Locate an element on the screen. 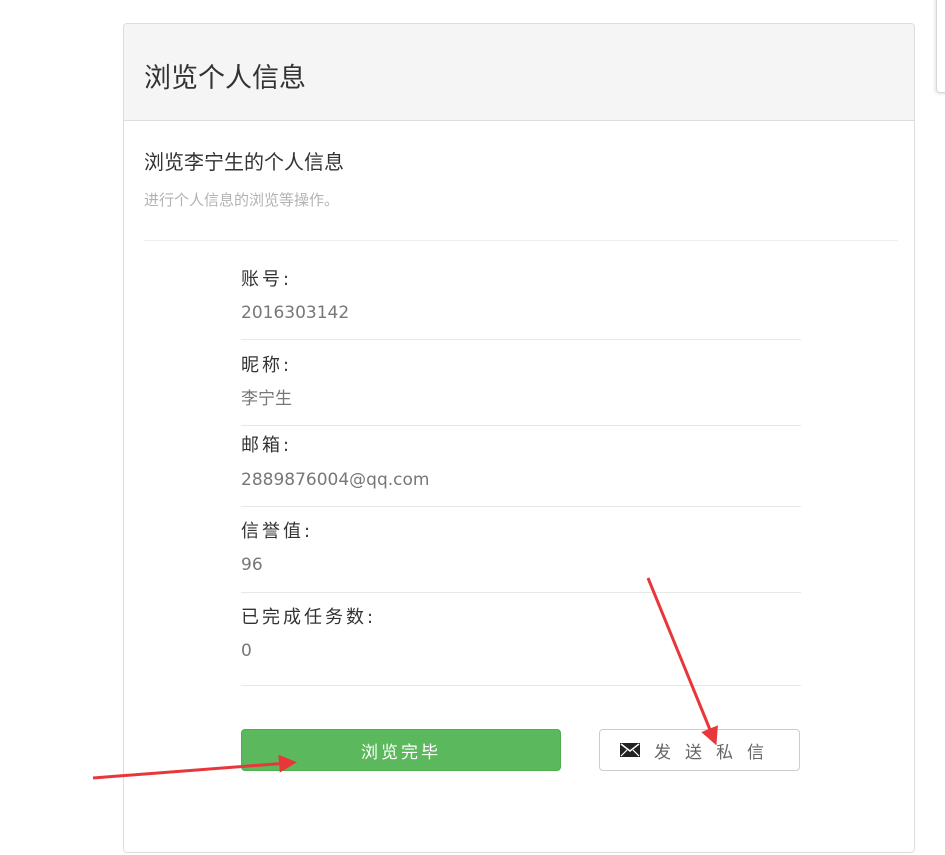 The width and height of the screenshot is (945, 855). done-button-label: 浏览完毕 is located at coordinates (401, 752).